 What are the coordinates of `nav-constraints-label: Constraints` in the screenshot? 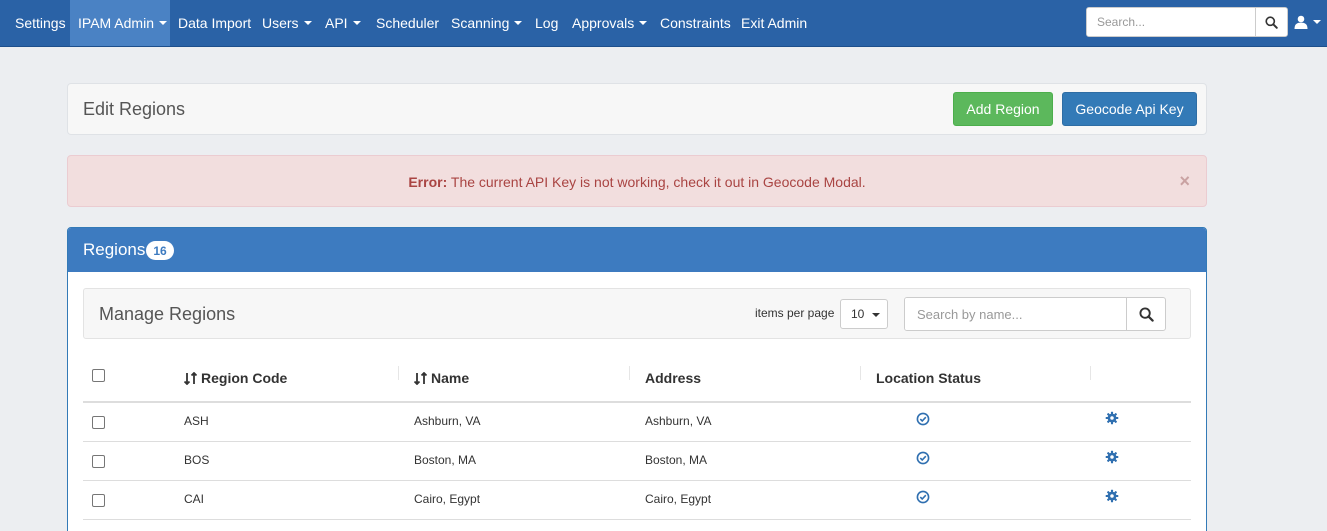 It's located at (695, 23).